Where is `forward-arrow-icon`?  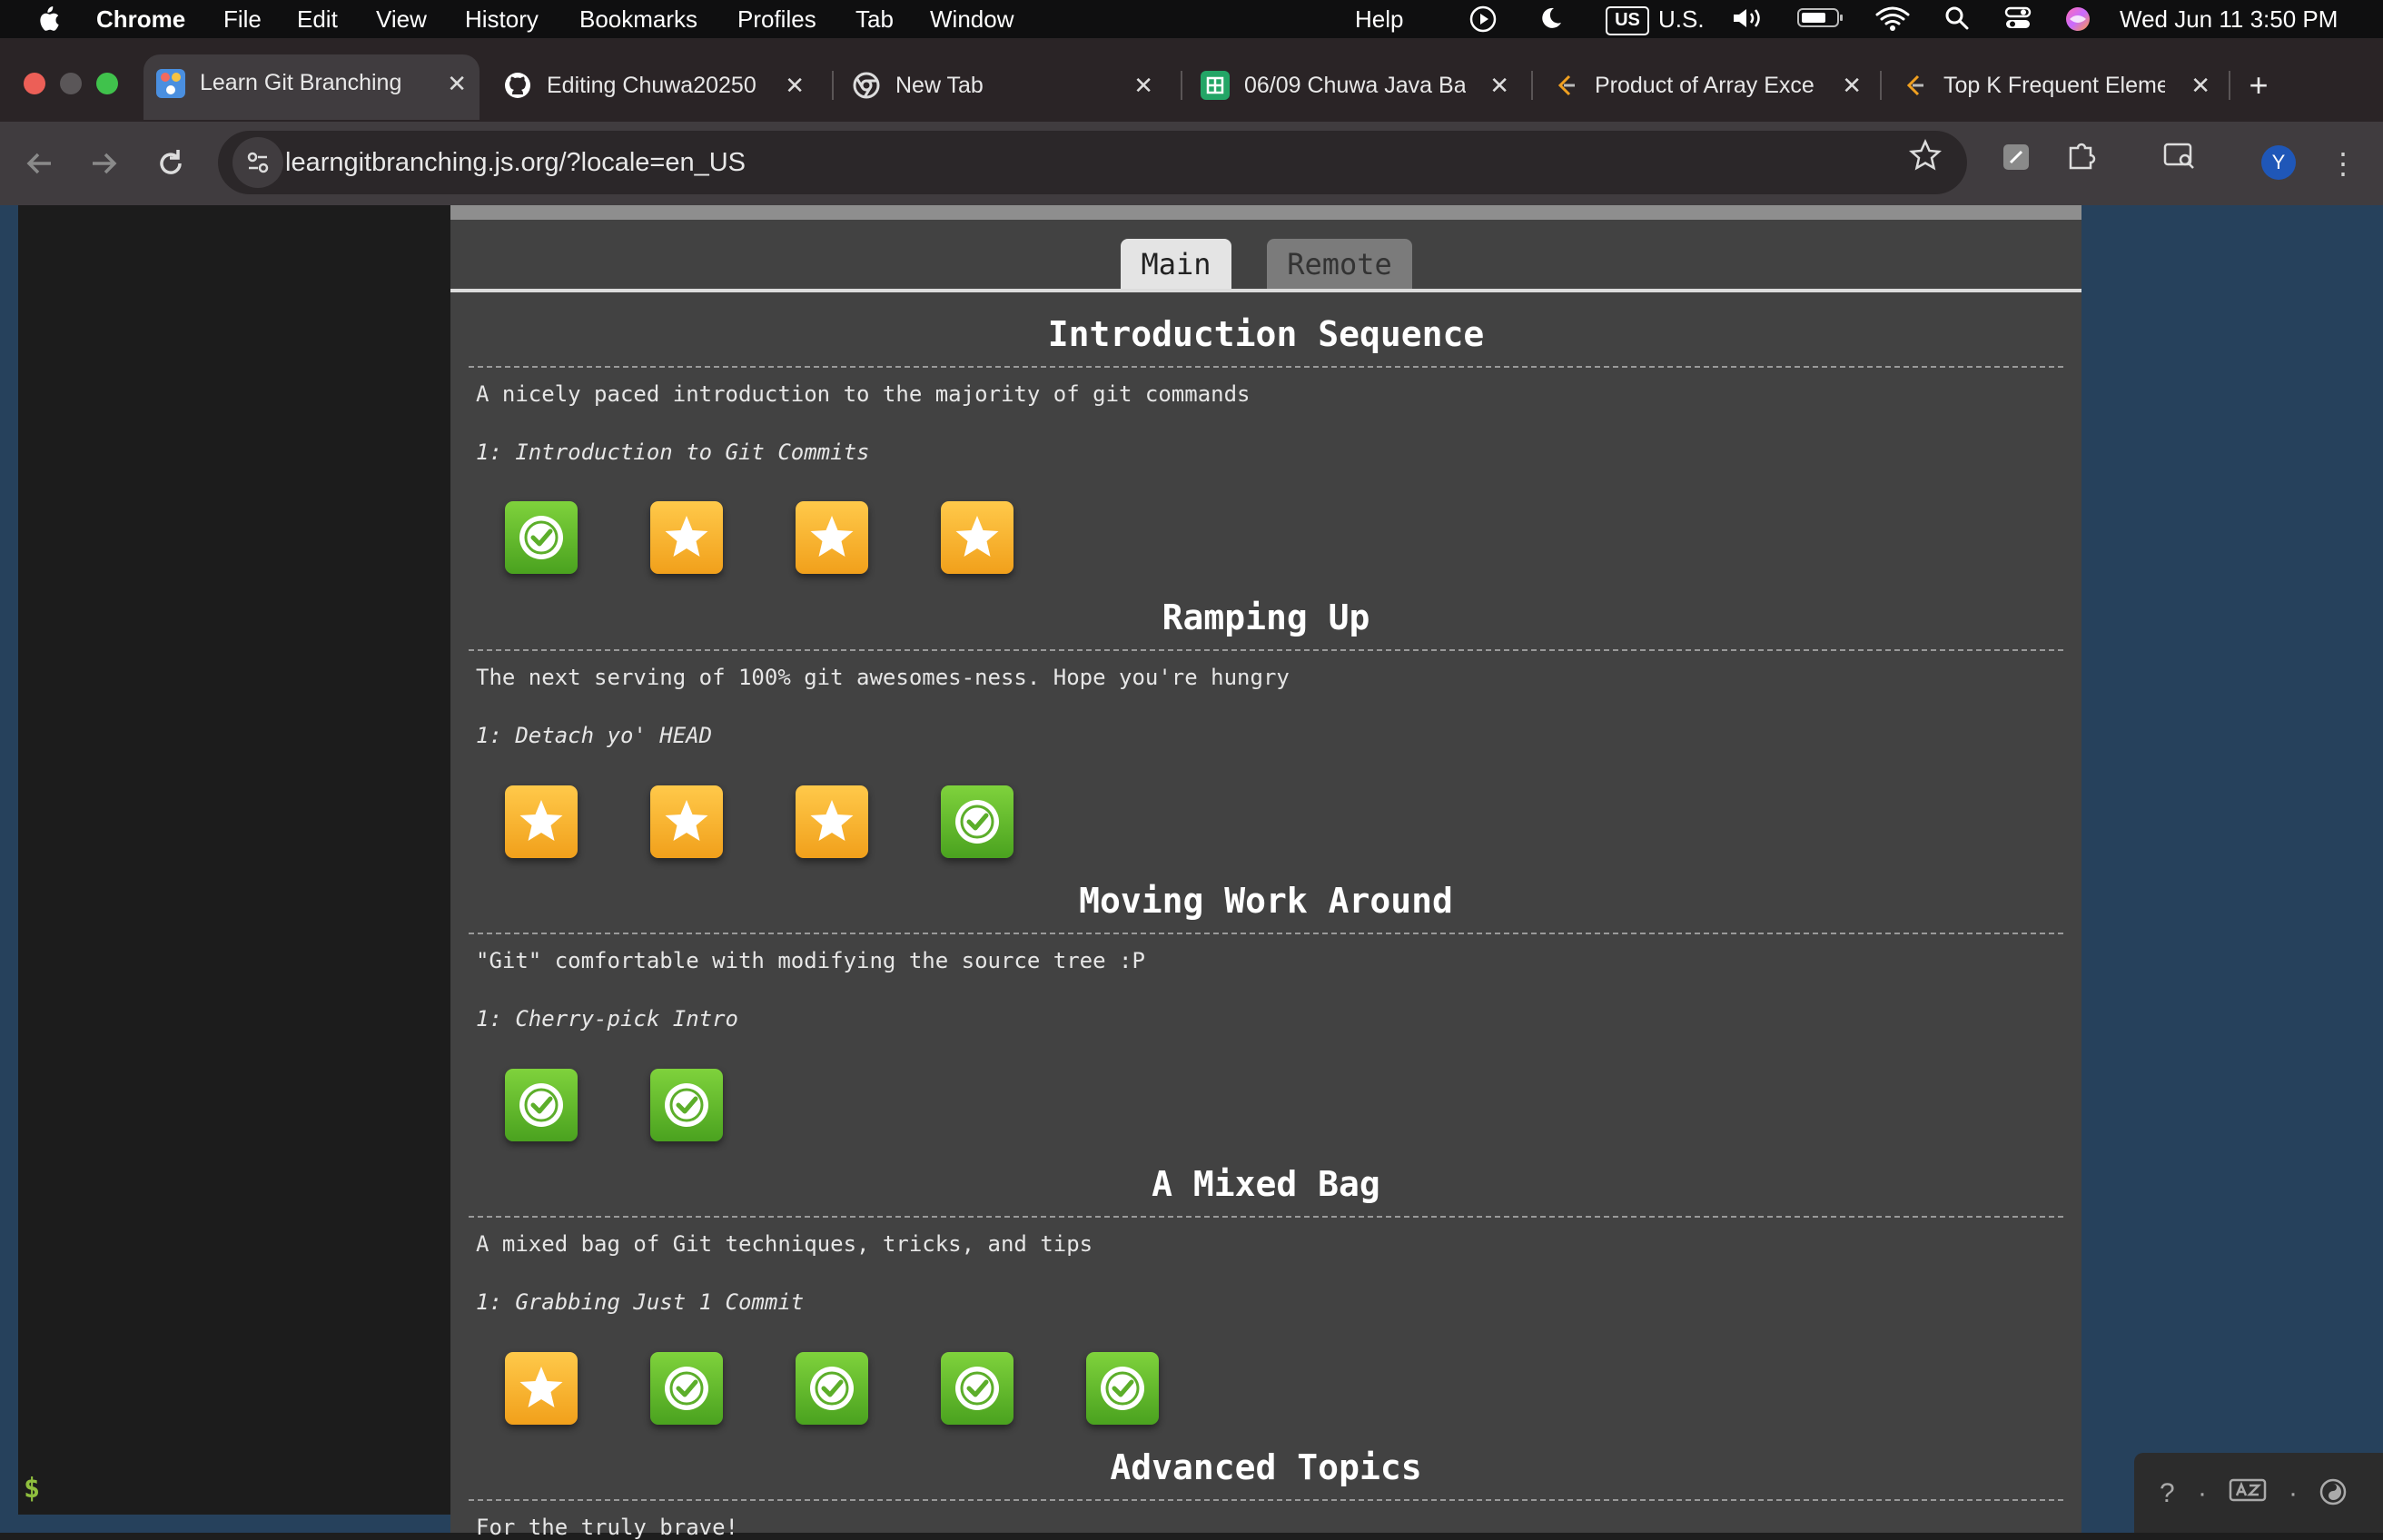
forward-arrow-icon is located at coordinates (103, 163).